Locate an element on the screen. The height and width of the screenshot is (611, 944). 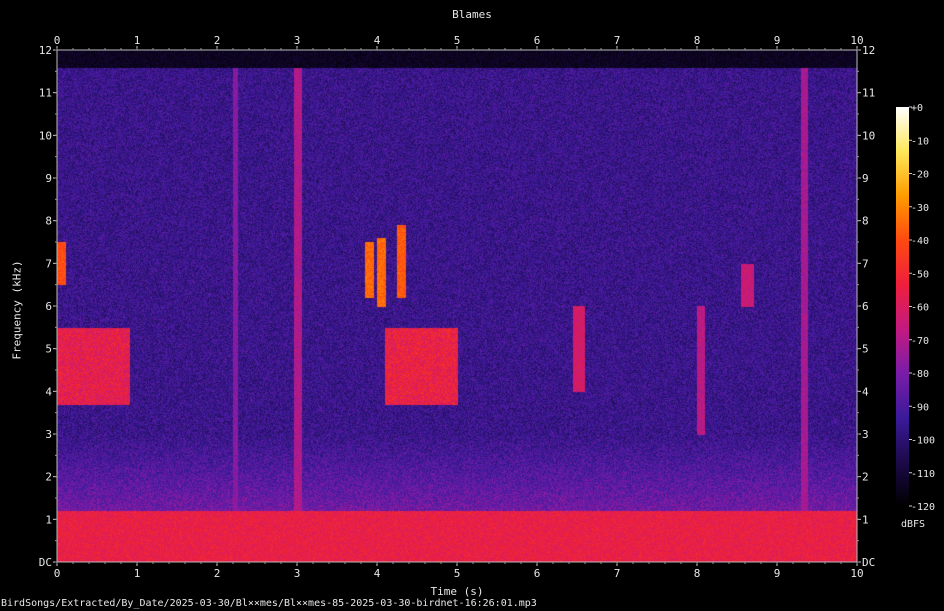
colorbar-tick-label: -20 is located at coordinates (920, 175).